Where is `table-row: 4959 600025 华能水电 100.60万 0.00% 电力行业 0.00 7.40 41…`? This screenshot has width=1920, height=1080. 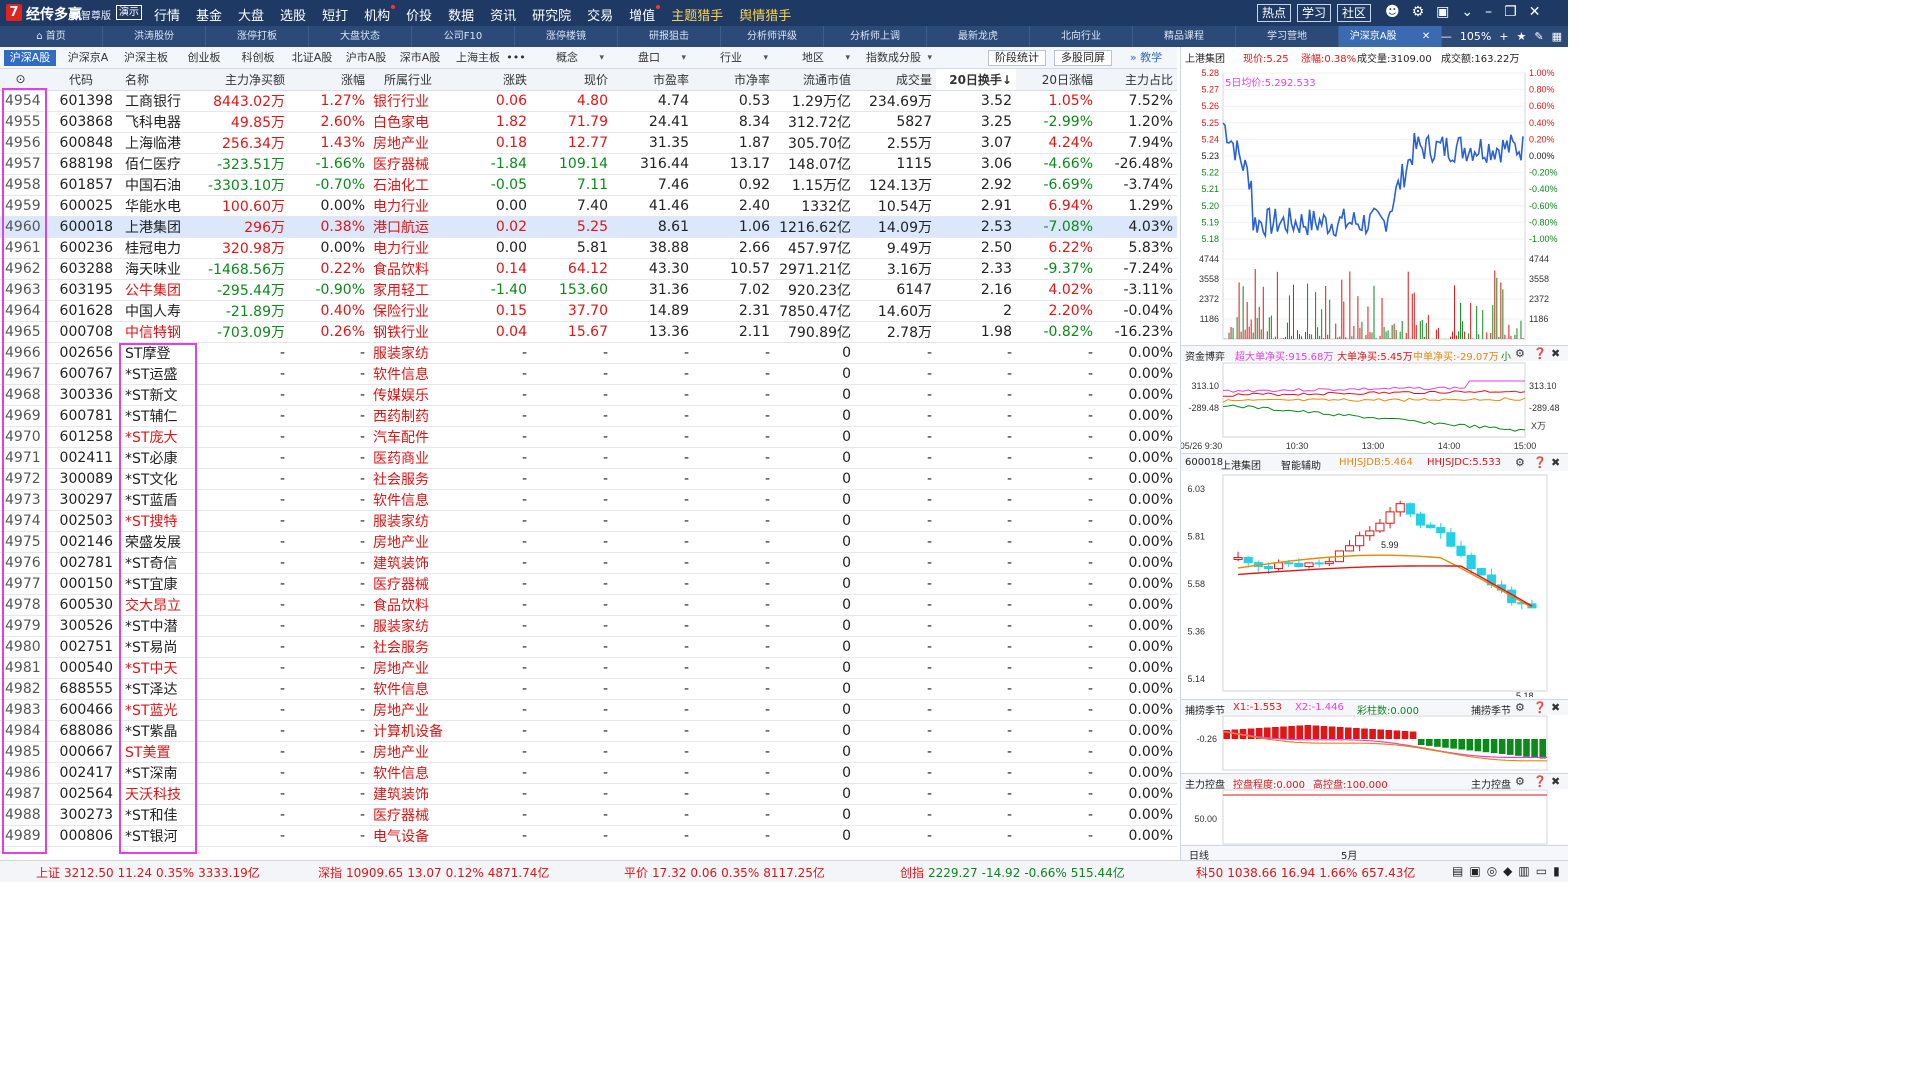
table-row: 4959 600025 华能水电 100.60万 0.00% 电力行业 0.00 7.40 41… is located at coordinates (588, 206).